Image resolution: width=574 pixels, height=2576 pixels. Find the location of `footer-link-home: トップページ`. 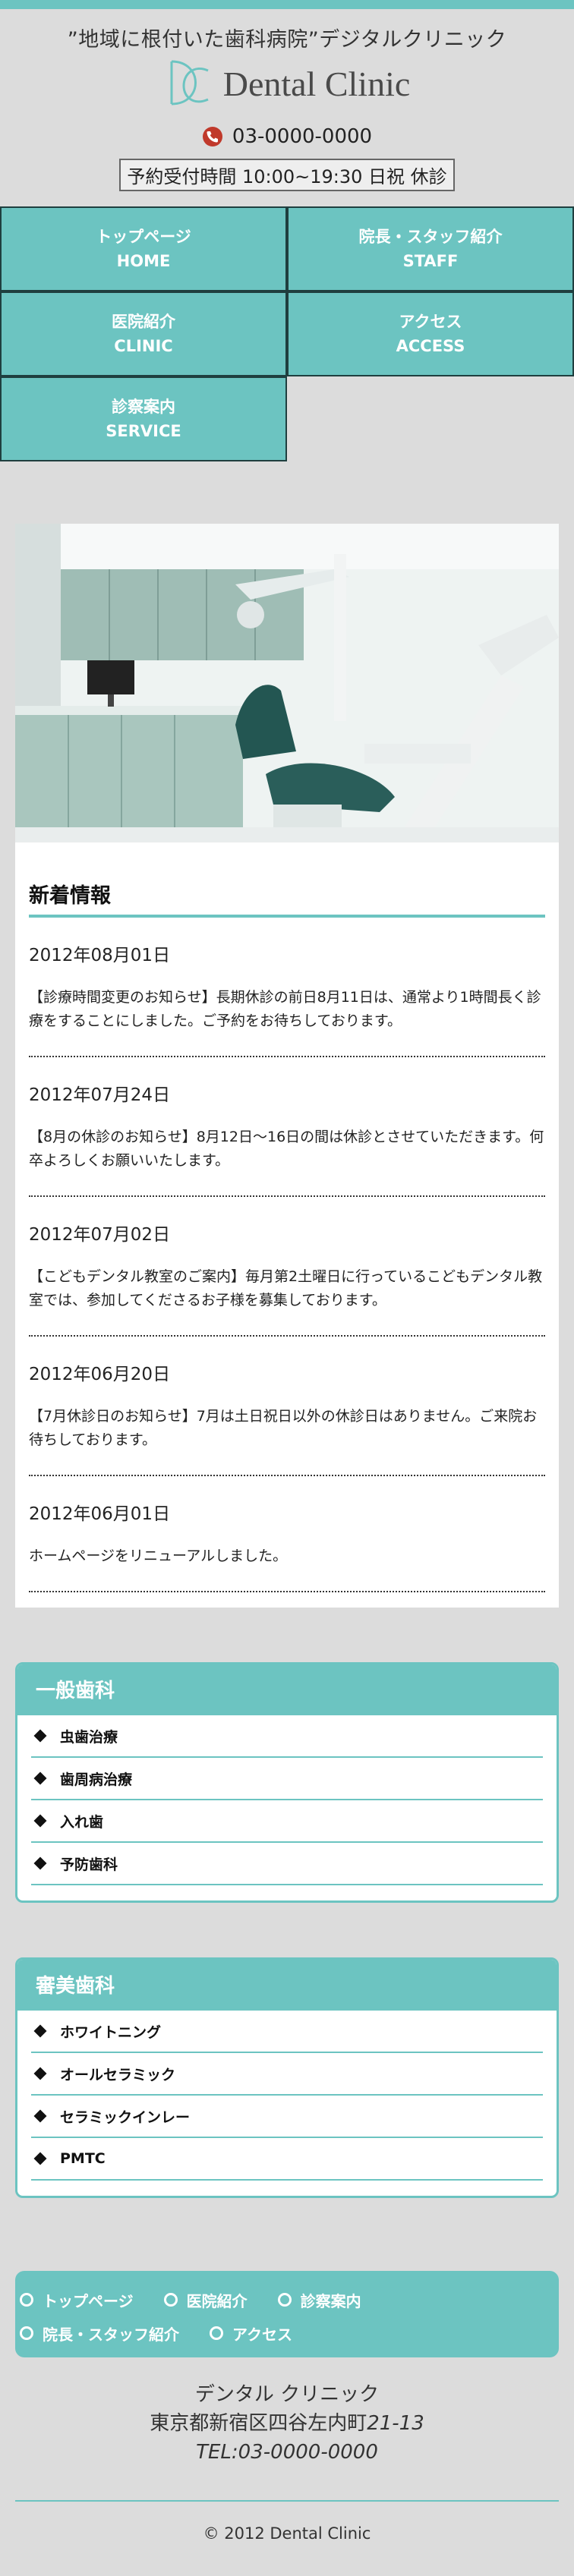

footer-link-home: トップページ is located at coordinates (77, 2299).